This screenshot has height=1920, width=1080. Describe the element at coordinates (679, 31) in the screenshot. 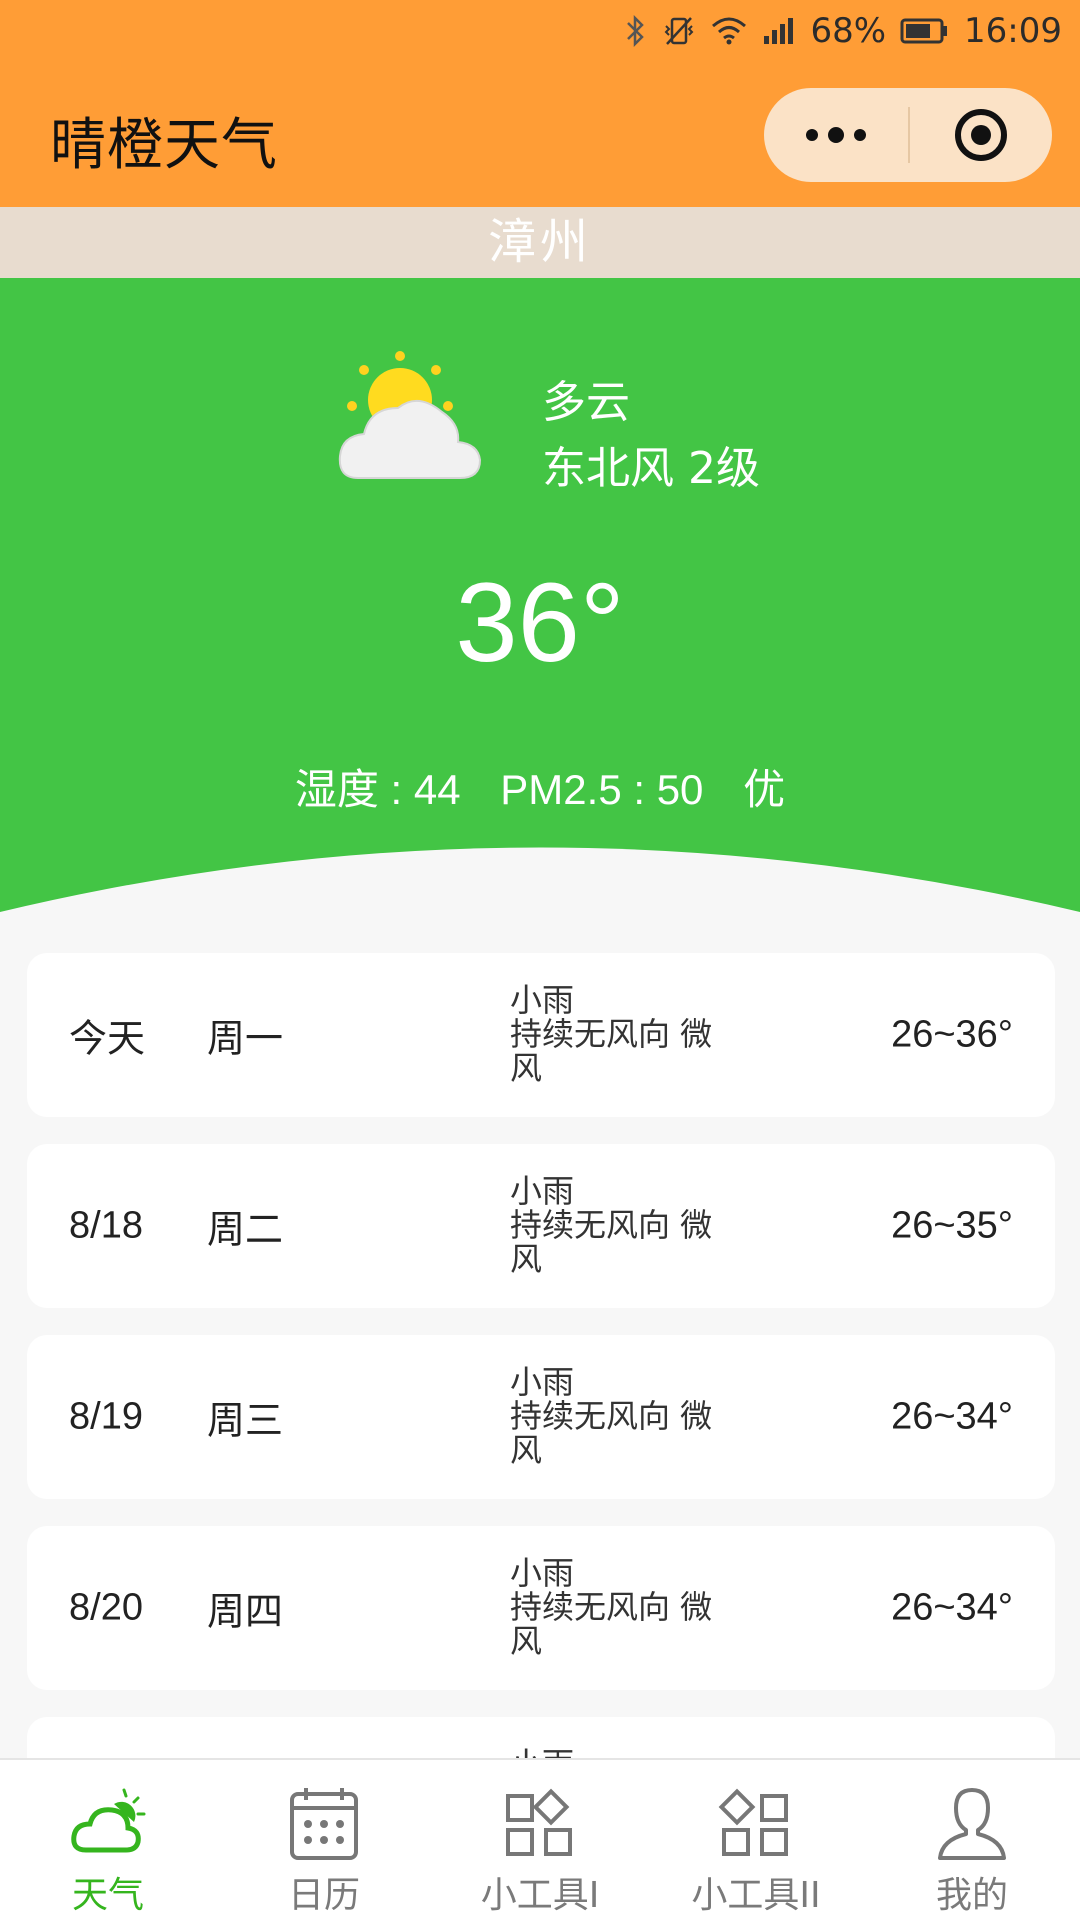

I see `vibrate-icon` at that location.